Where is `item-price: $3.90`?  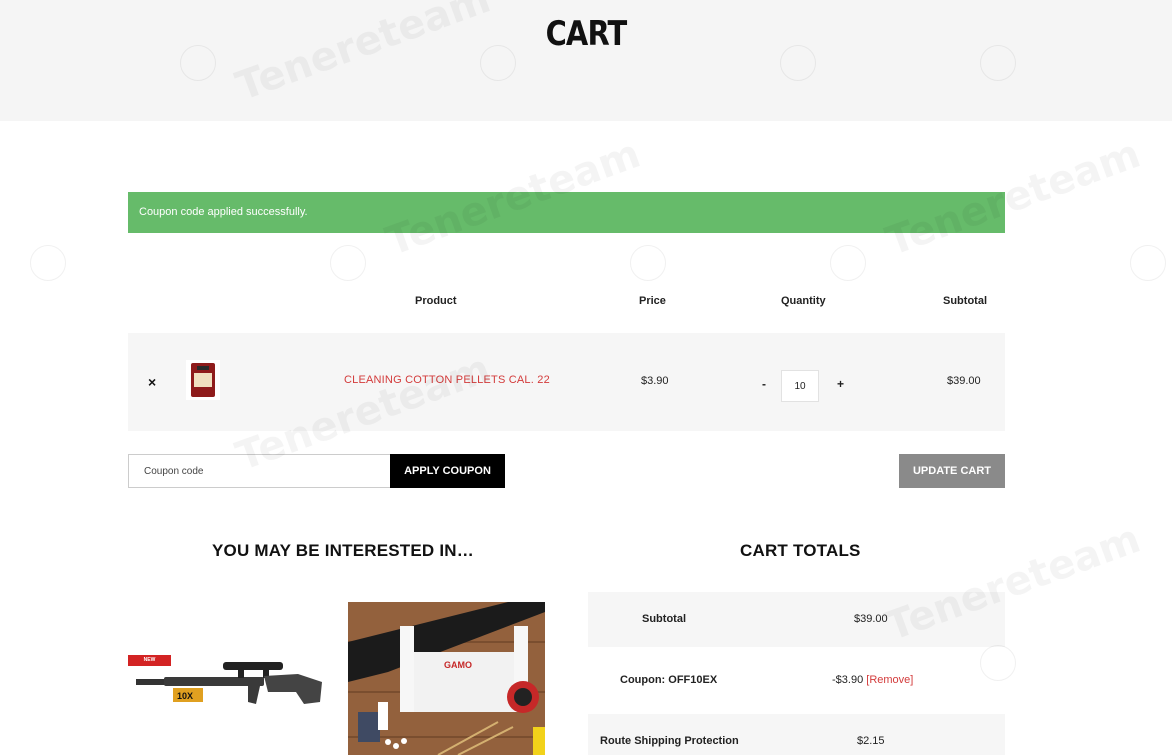 item-price: $3.90 is located at coordinates (655, 381).